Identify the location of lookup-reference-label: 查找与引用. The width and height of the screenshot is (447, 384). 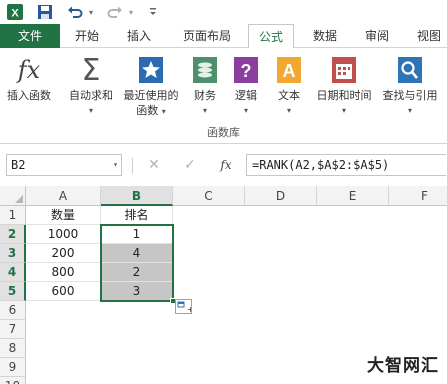
(410, 95).